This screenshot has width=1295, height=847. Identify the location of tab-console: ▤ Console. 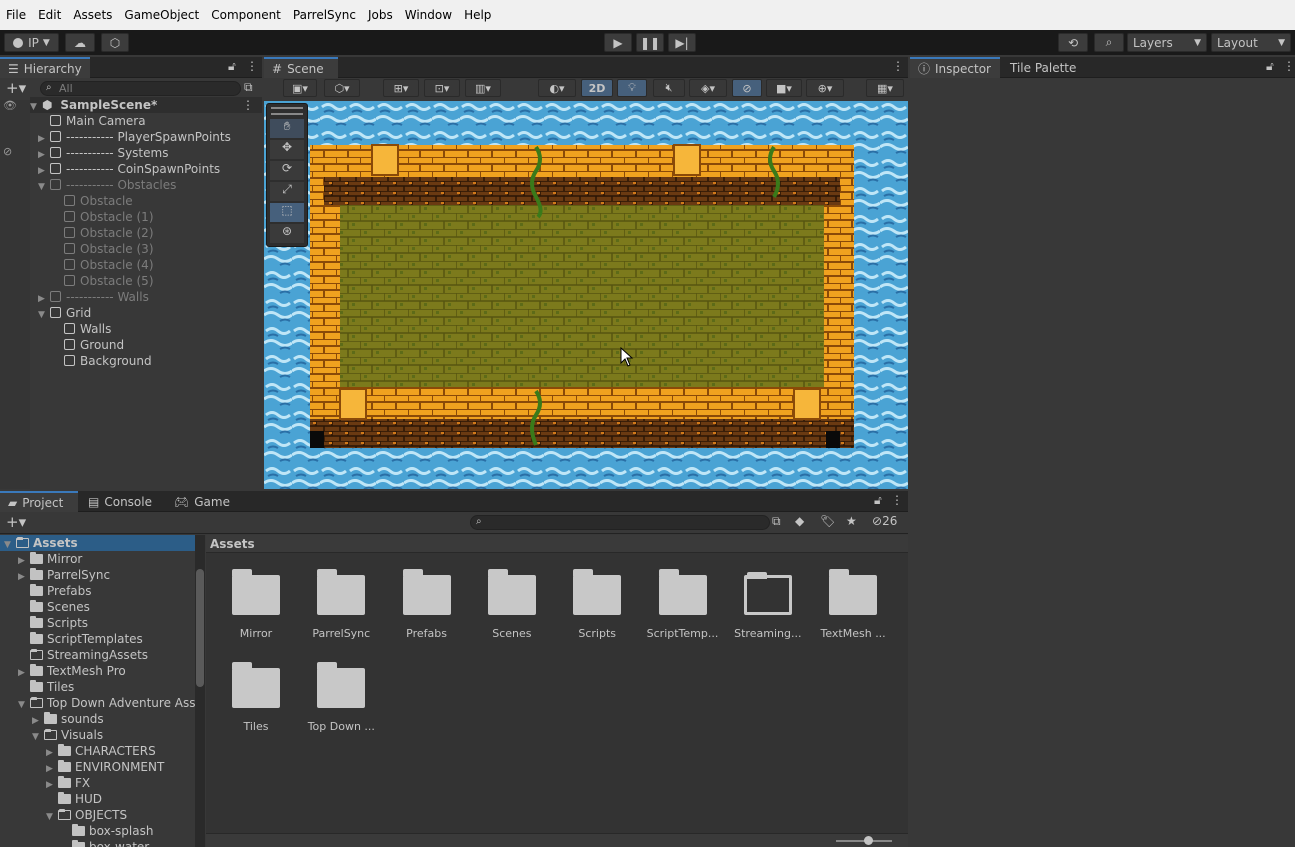
(120, 501).